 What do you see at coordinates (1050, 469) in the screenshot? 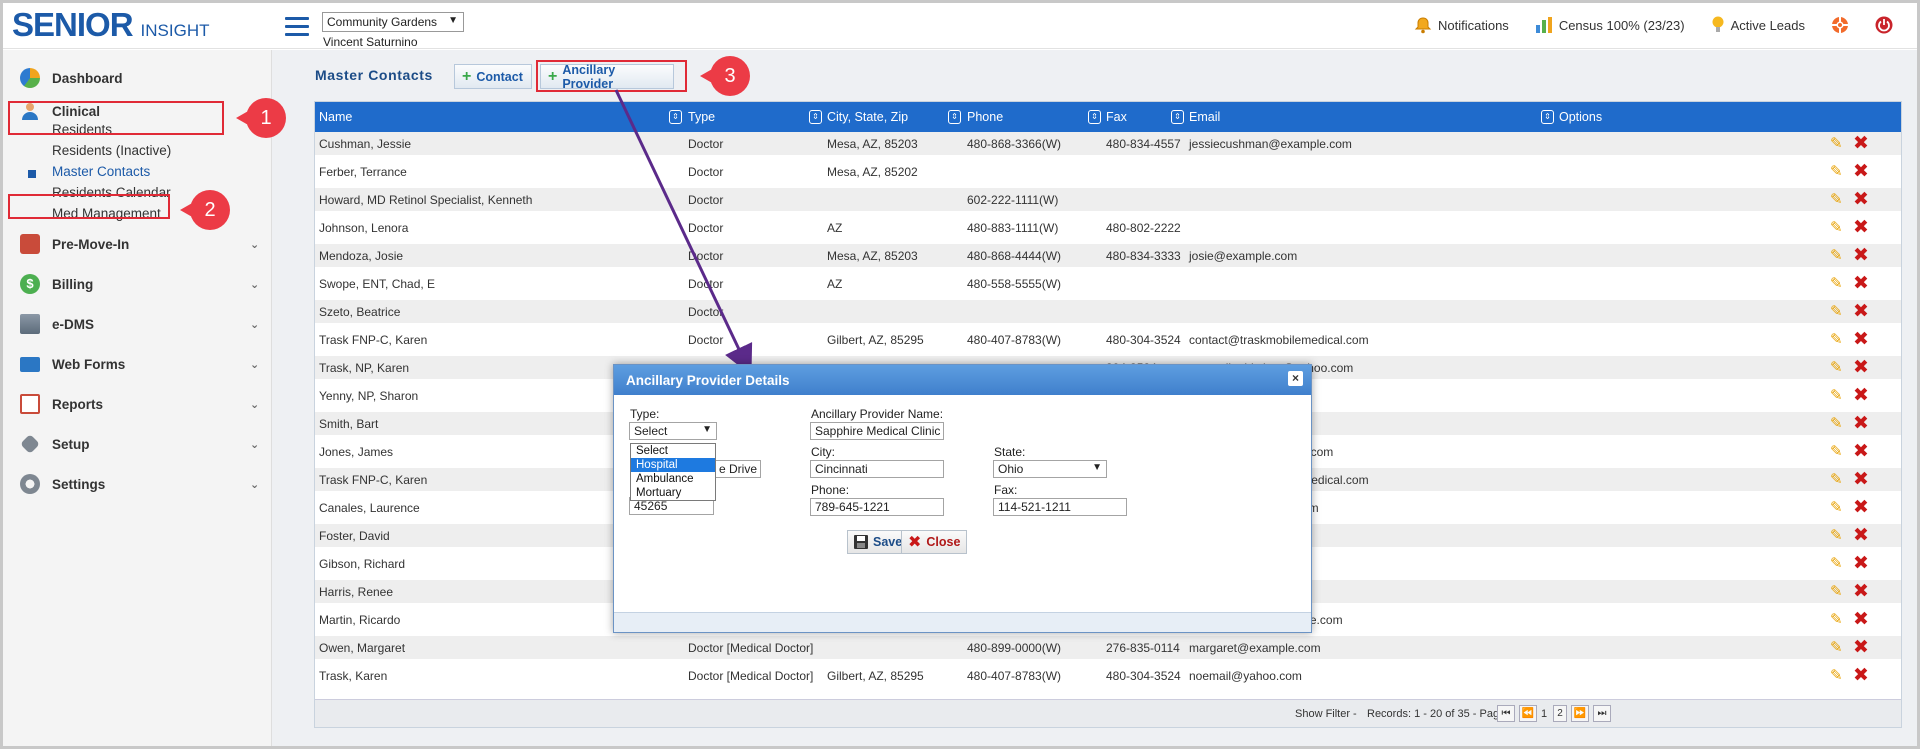
I see `state-select: Ohio ▼` at bounding box center [1050, 469].